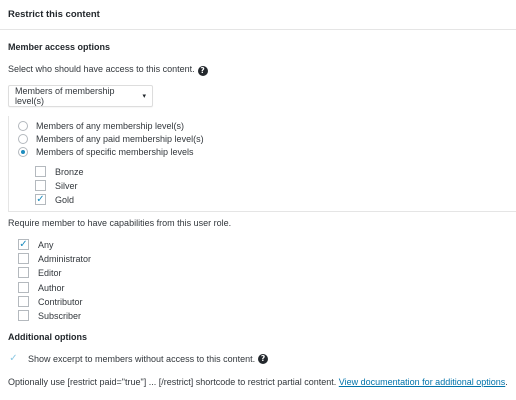 This screenshot has width=516, height=400. Describe the element at coordinates (65, 199) in the screenshot. I see `level-label: Gold` at that location.